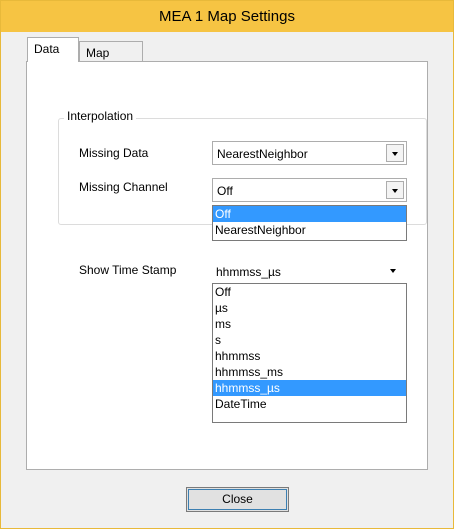 The height and width of the screenshot is (529, 454). Describe the element at coordinates (248, 272) in the screenshot. I see `time-stamp-value: hhmmss_µs` at that location.